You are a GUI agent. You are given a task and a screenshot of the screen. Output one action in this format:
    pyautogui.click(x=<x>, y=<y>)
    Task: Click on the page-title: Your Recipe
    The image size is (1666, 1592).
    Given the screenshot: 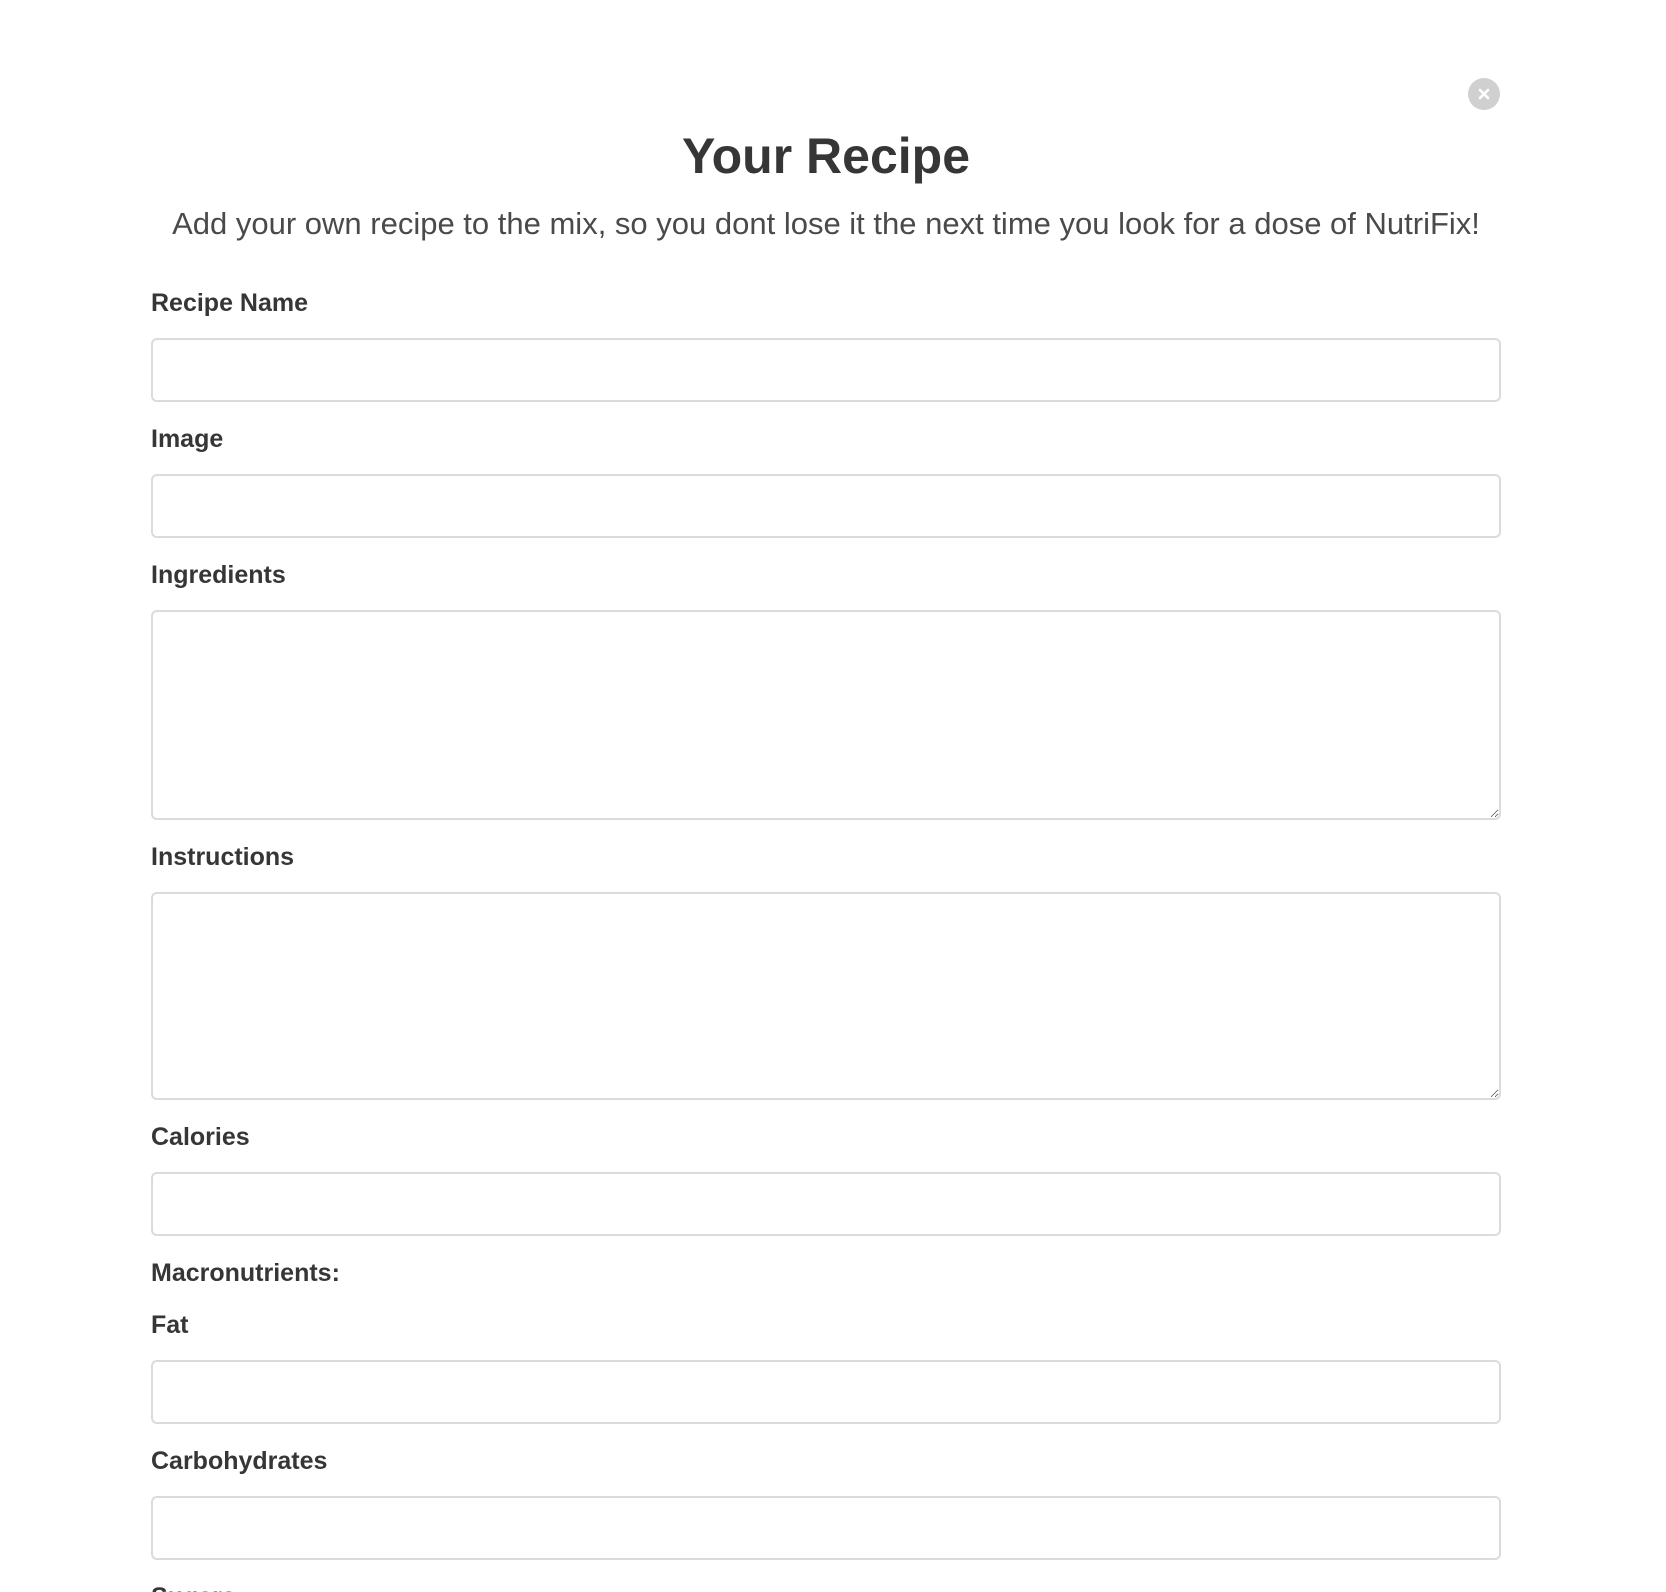 What is the action you would take?
    pyautogui.click(x=826, y=156)
    